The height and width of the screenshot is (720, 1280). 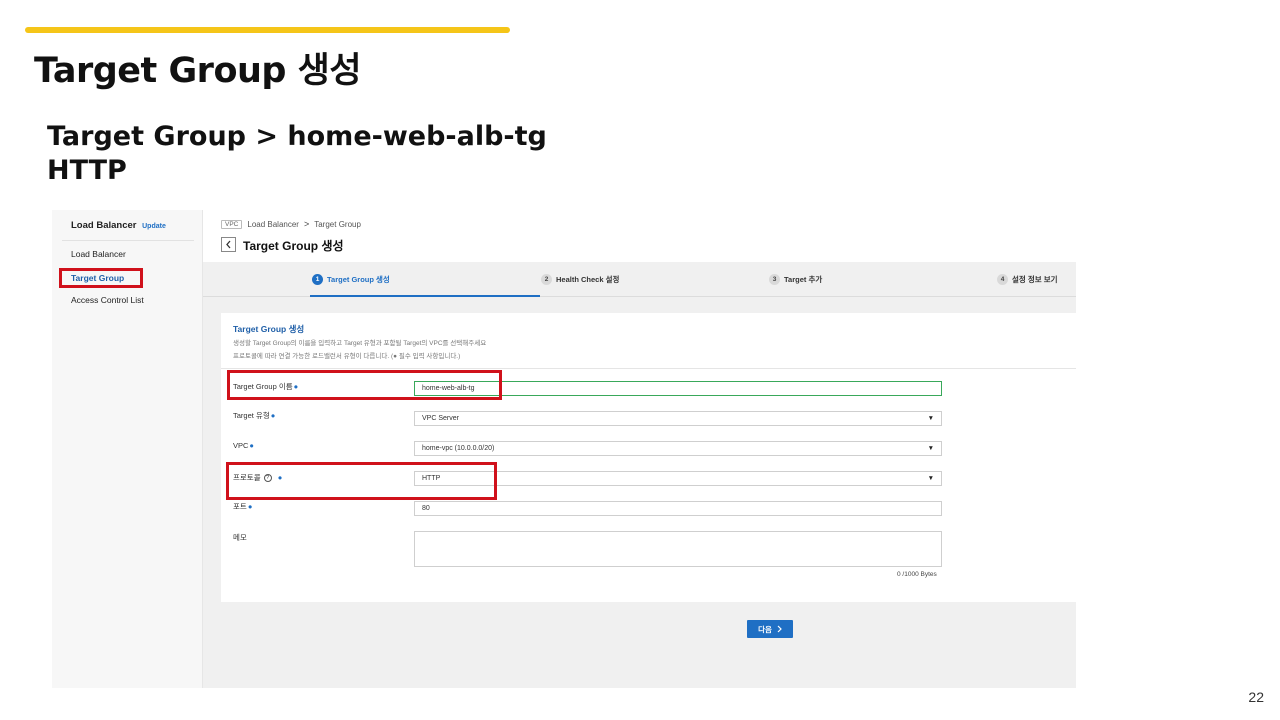 What do you see at coordinates (98, 254) in the screenshot?
I see `sidebar-item-load-balancer: Load Balancer` at bounding box center [98, 254].